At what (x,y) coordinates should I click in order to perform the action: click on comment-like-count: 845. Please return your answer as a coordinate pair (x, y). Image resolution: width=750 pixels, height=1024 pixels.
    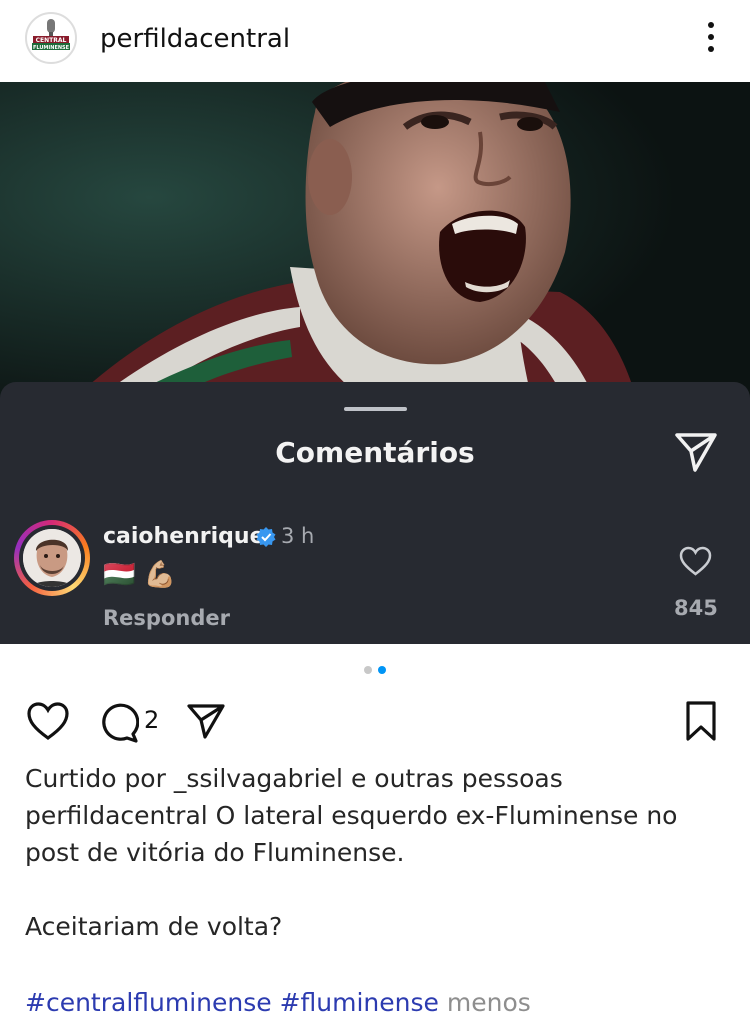
    Looking at the image, I should click on (696, 608).